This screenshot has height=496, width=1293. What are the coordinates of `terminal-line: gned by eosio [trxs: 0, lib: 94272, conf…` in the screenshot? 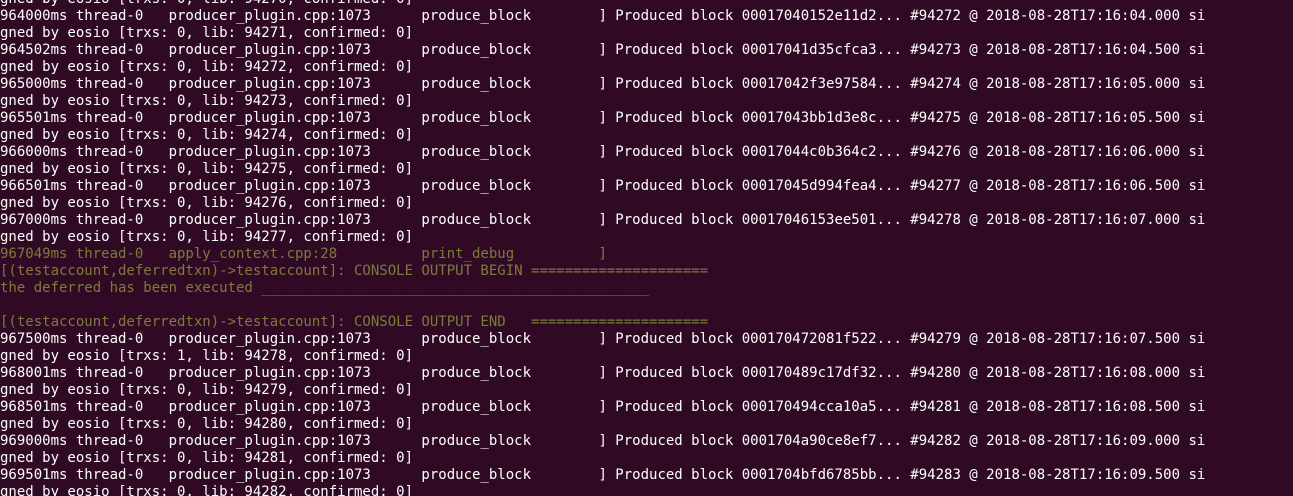 It's located at (207, 67).